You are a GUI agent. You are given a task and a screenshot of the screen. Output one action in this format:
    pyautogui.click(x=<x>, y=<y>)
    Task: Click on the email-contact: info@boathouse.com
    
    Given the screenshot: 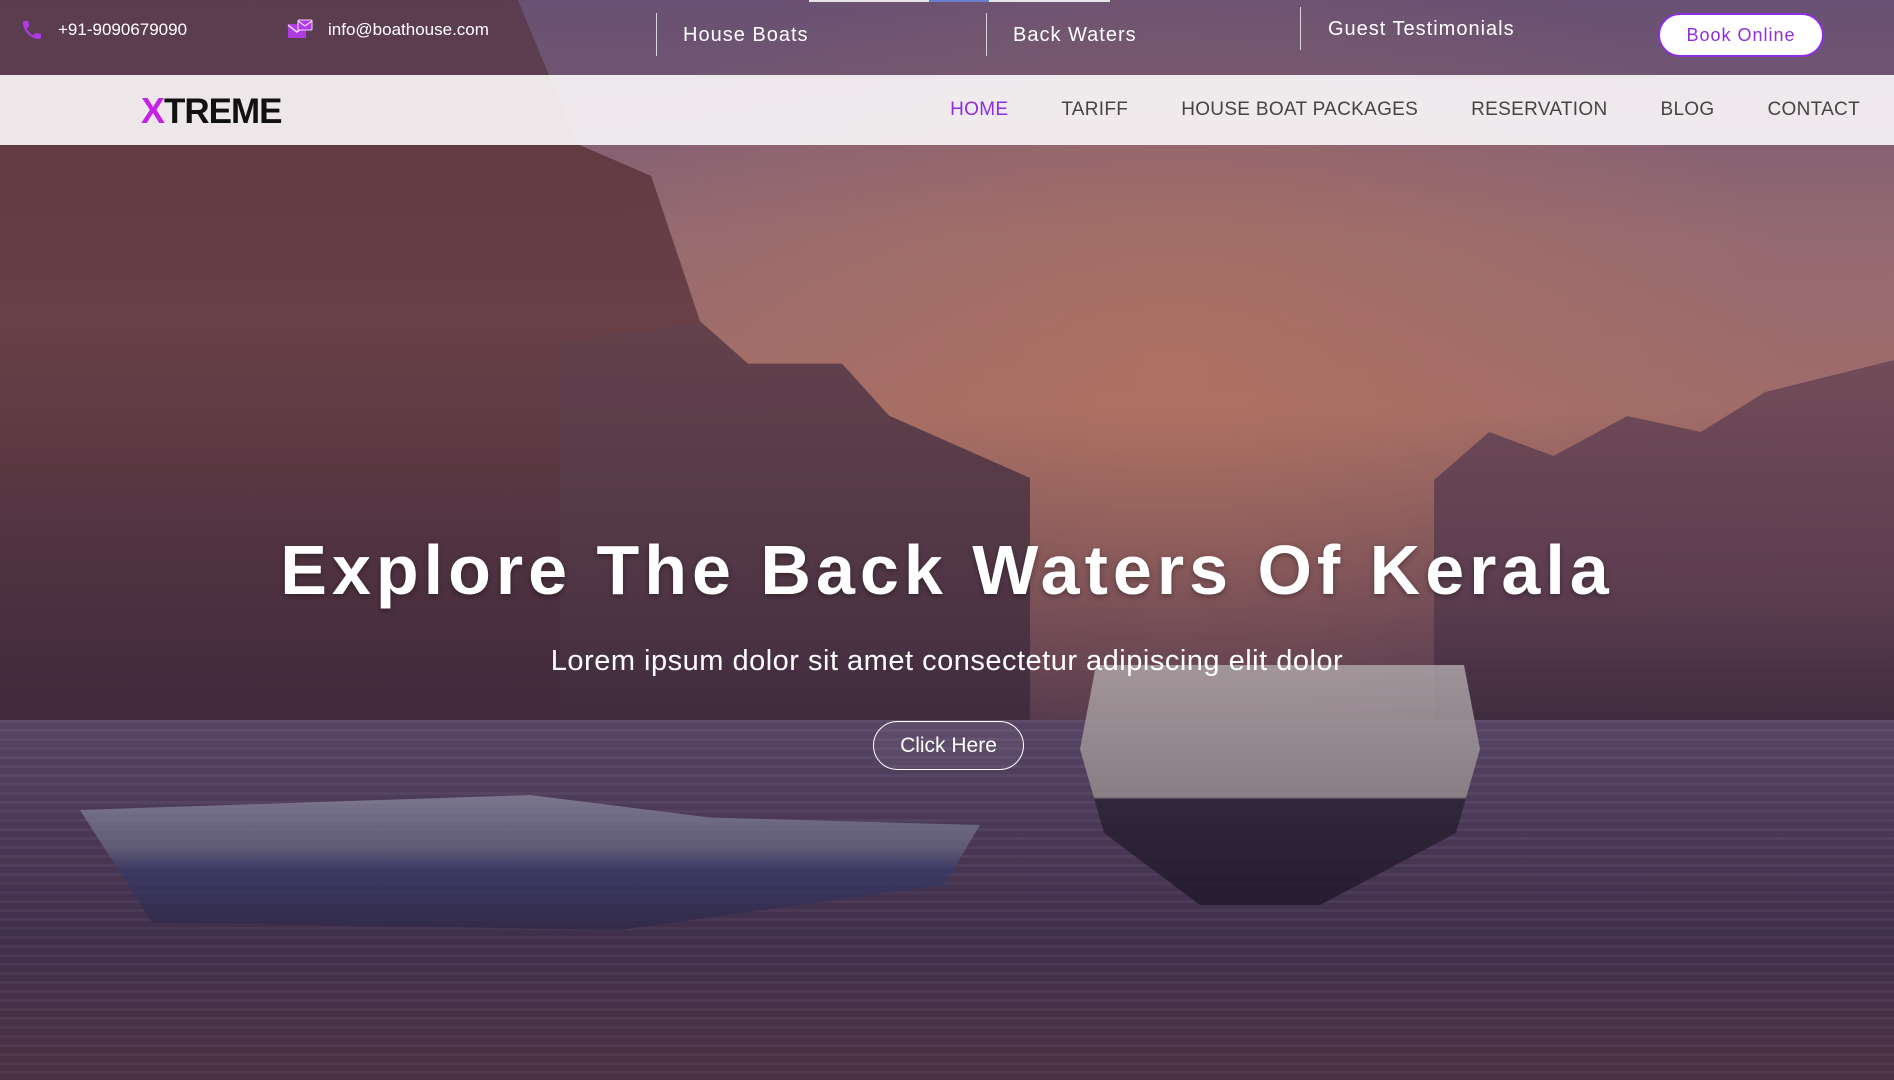 What is the action you would take?
    pyautogui.click(x=387, y=30)
    